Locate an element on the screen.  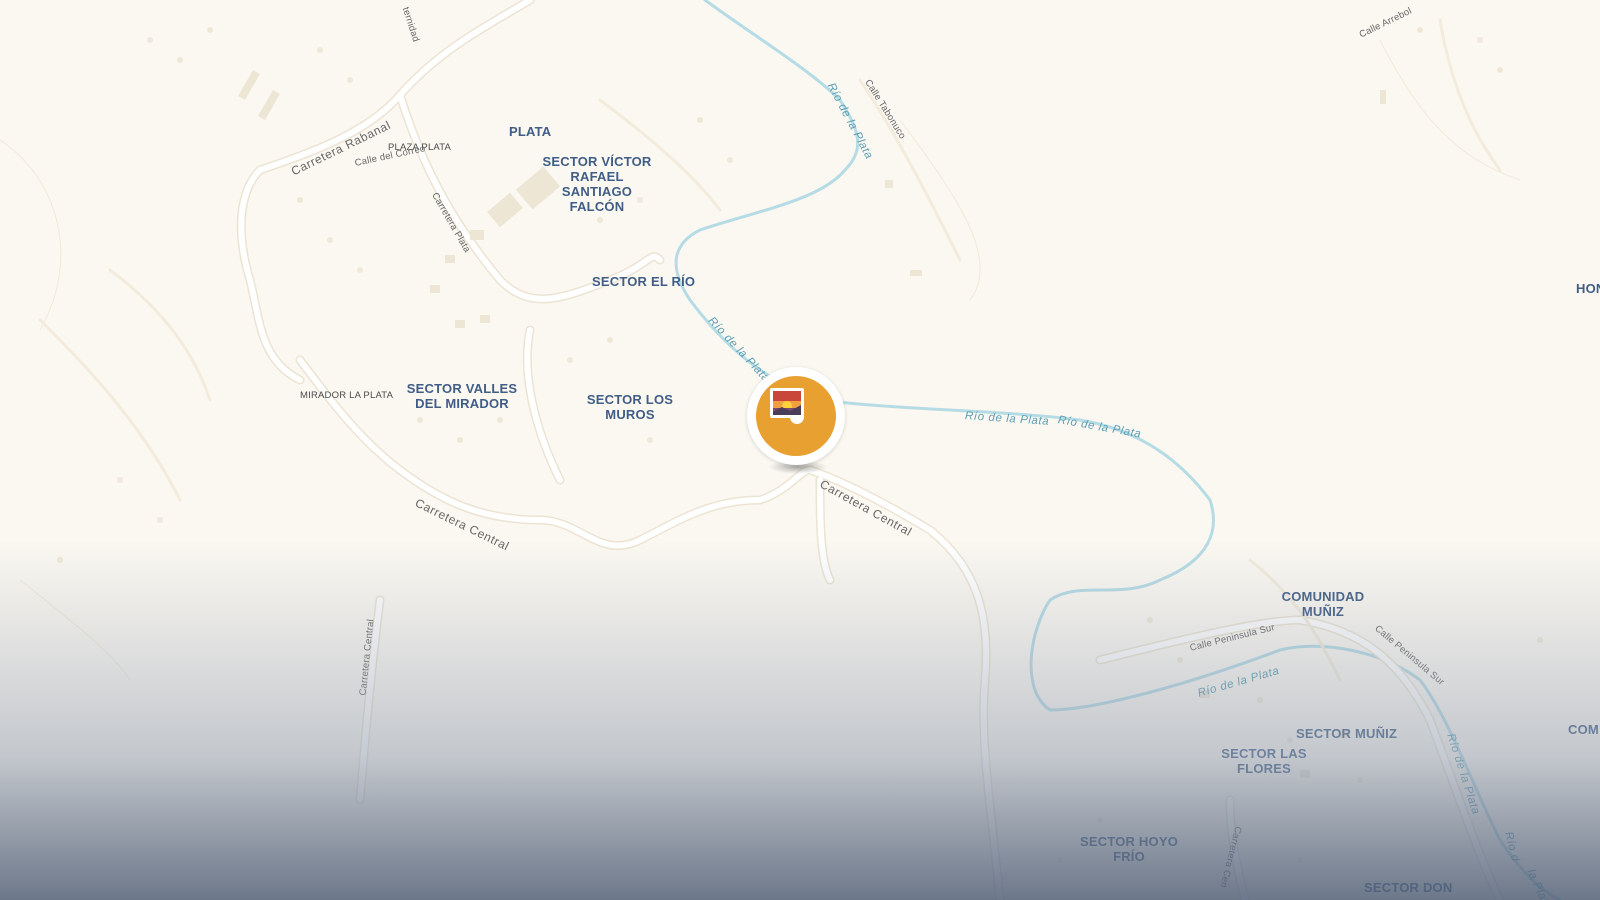
place-label-line: FALCÓN is located at coordinates (597, 206).